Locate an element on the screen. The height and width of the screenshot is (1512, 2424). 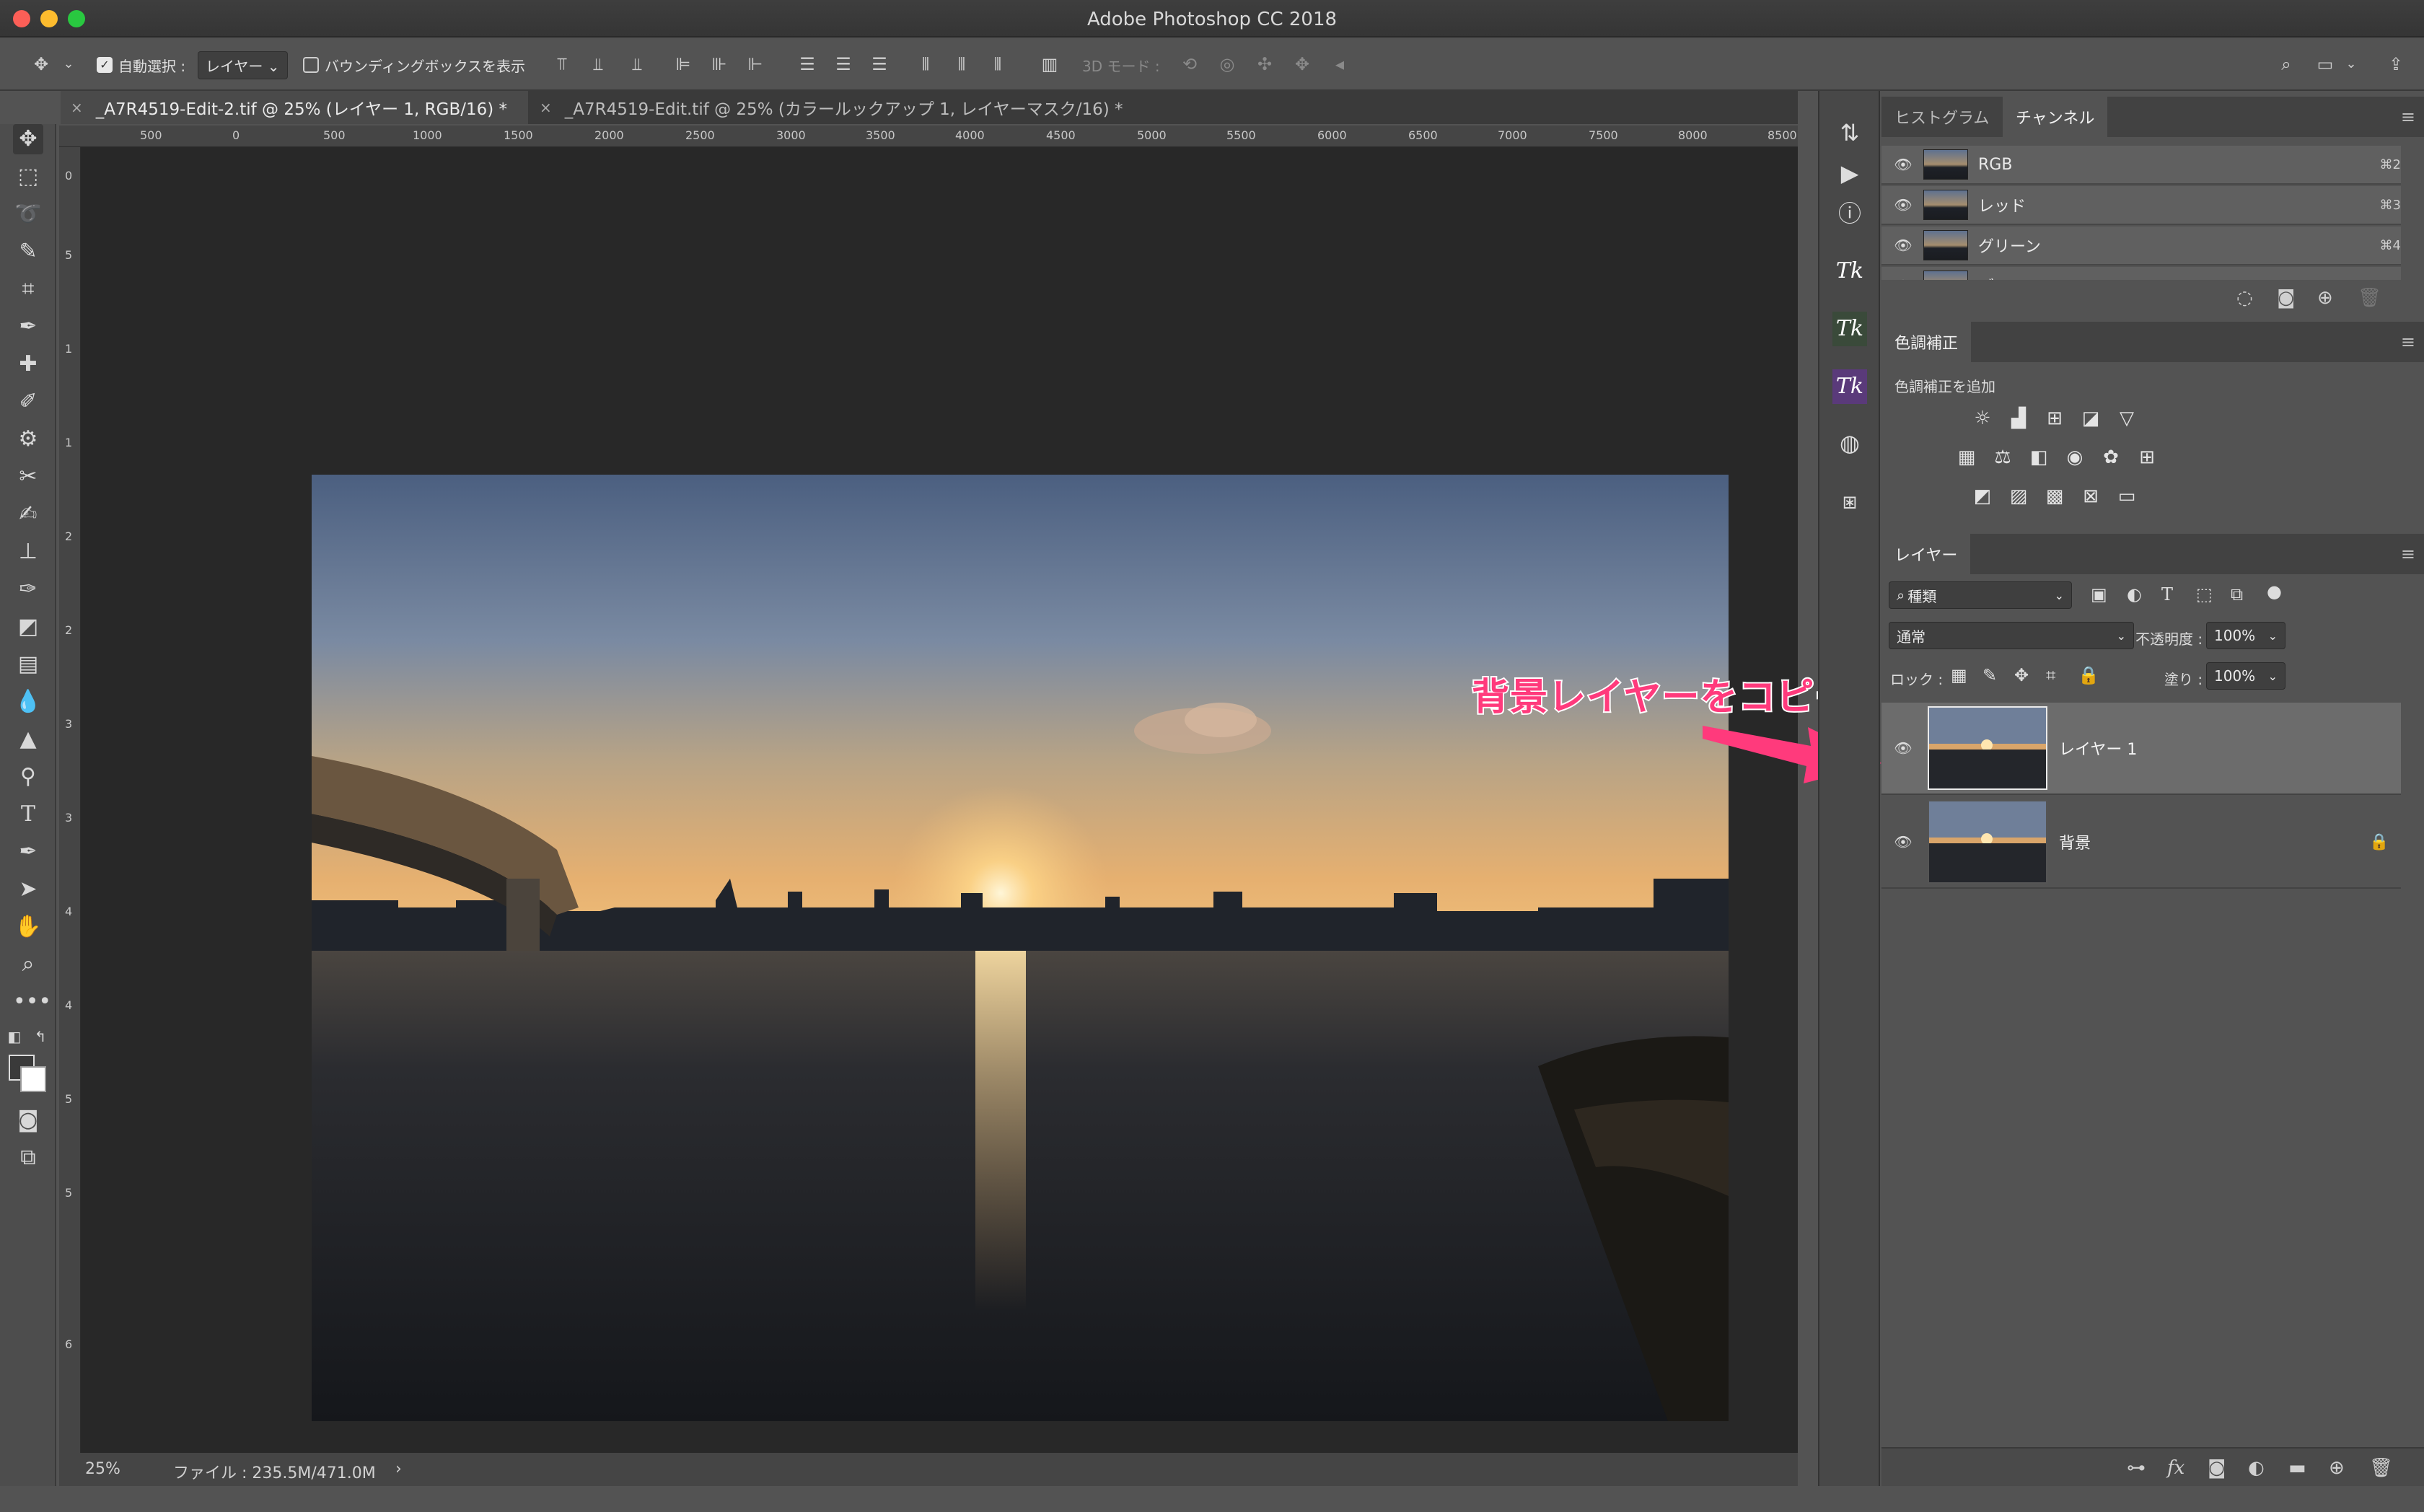
lock-transparent-icon: ▦ is located at coordinates (1959, 675).